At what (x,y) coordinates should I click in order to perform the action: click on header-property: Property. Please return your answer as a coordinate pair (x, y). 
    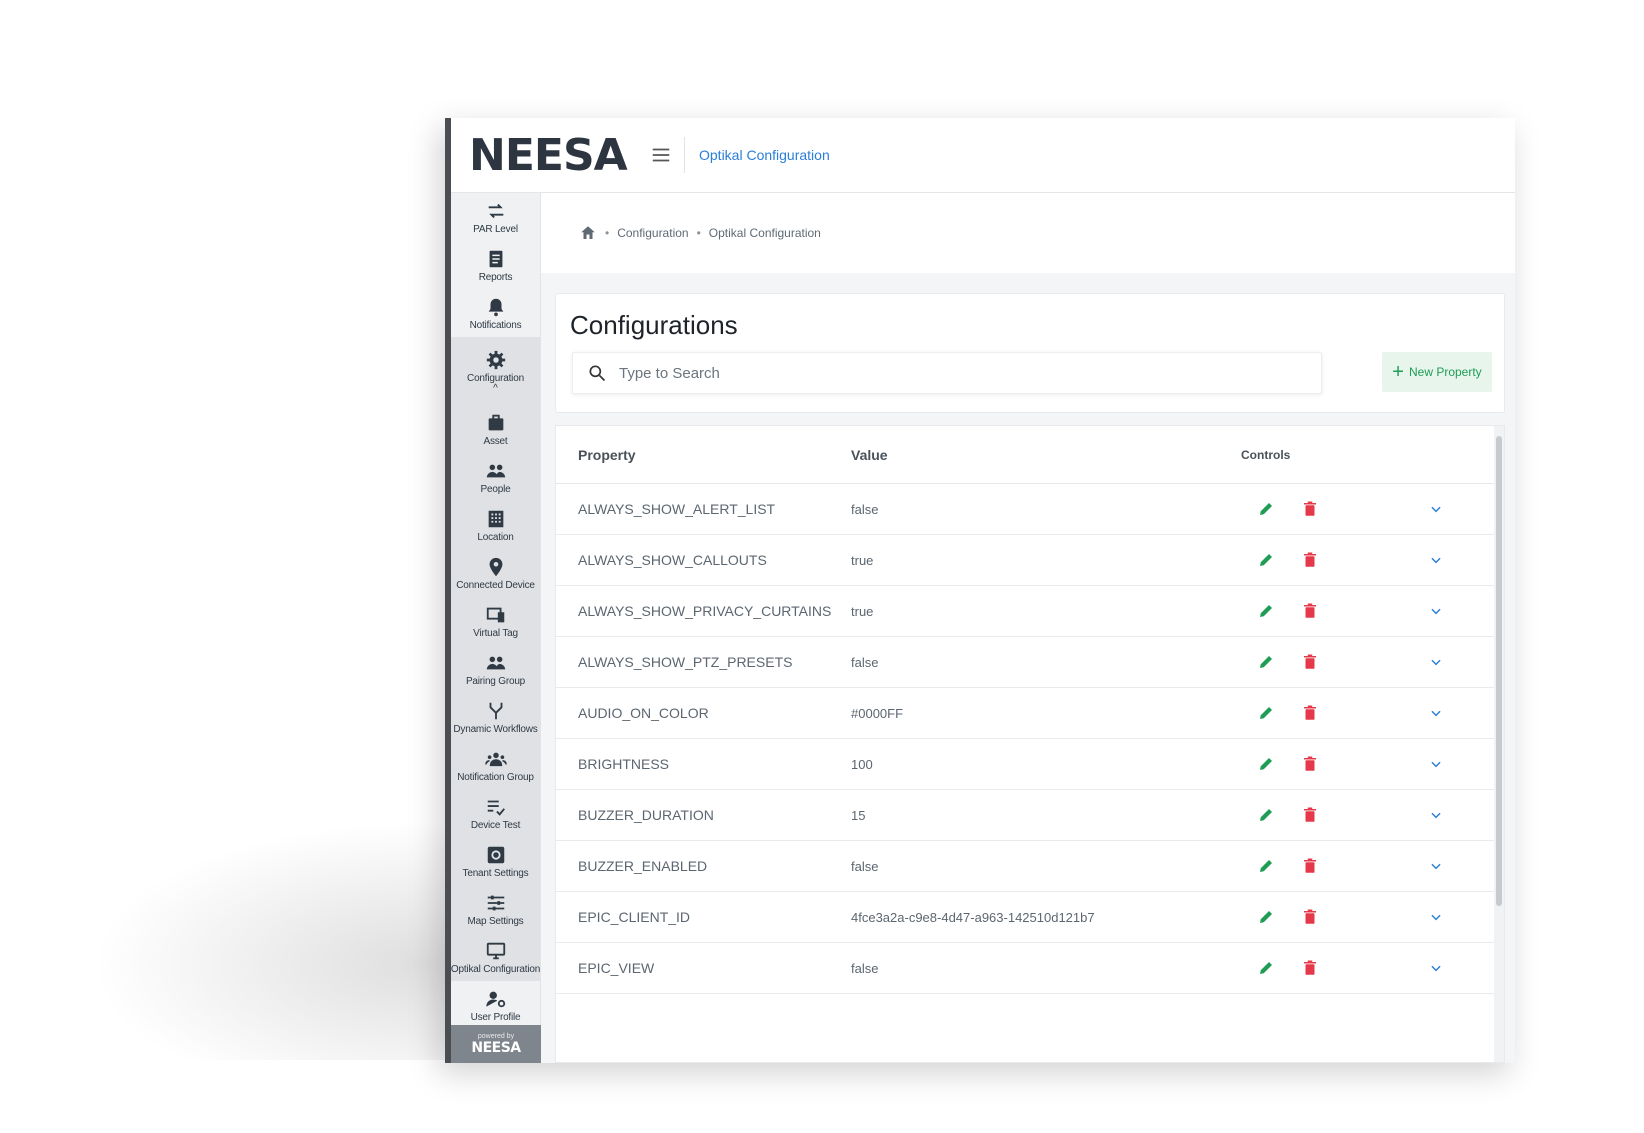
    Looking at the image, I should click on (703, 455).